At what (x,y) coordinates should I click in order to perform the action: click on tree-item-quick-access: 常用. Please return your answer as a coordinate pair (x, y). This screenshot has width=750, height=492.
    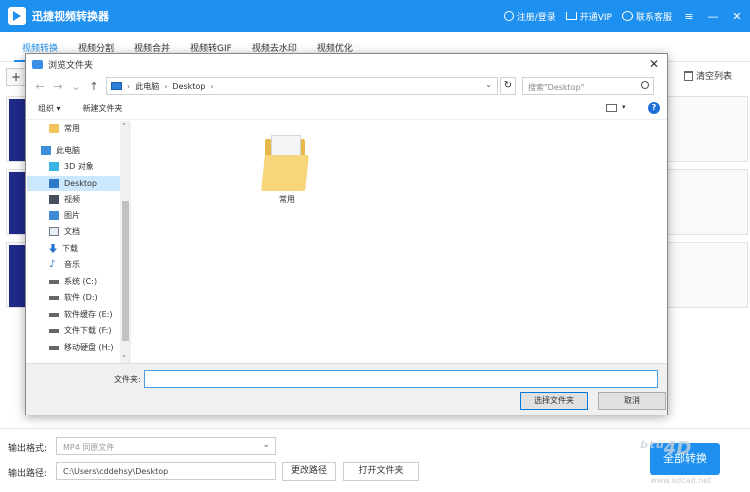
    Looking at the image, I should click on (74, 128).